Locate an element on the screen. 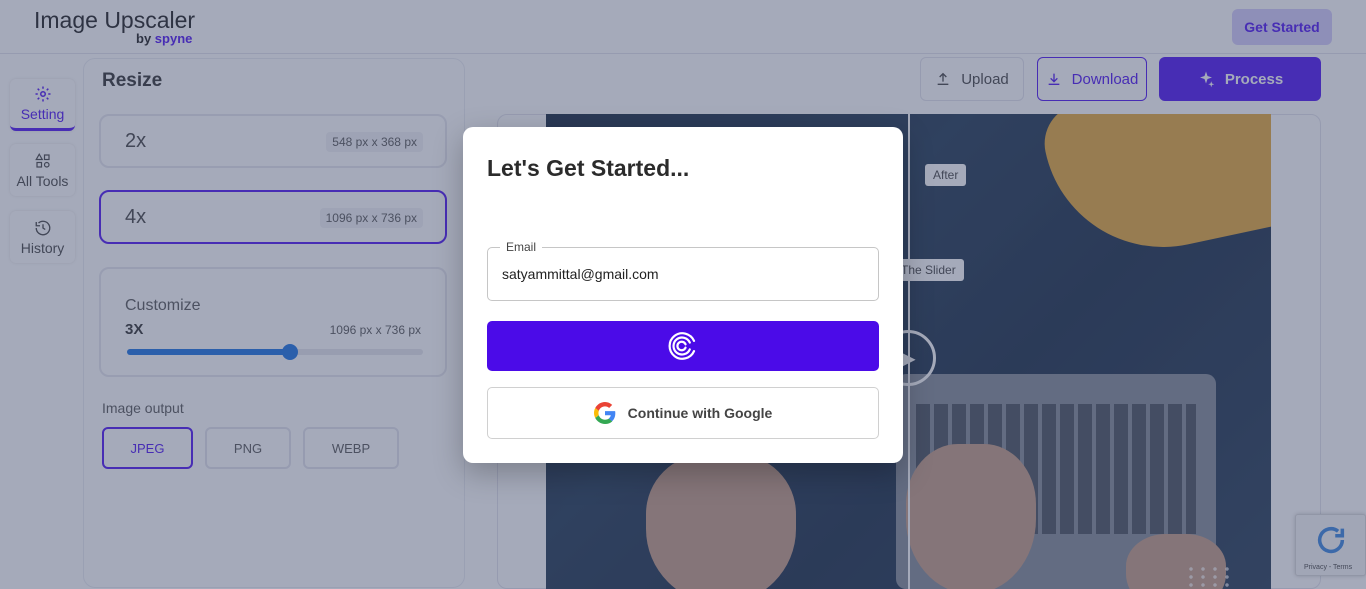 The width and height of the screenshot is (1366, 589). google-icon is located at coordinates (604, 413).